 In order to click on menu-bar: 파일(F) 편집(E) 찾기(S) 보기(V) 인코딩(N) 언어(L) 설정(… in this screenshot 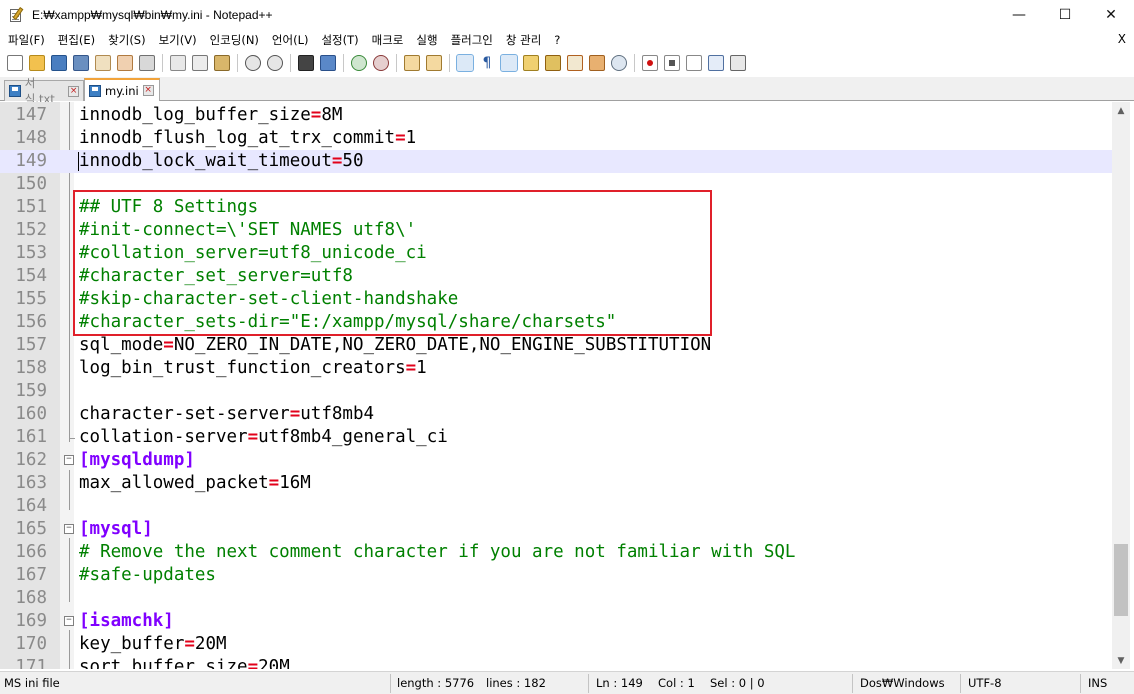, I will do `click(567, 40)`.